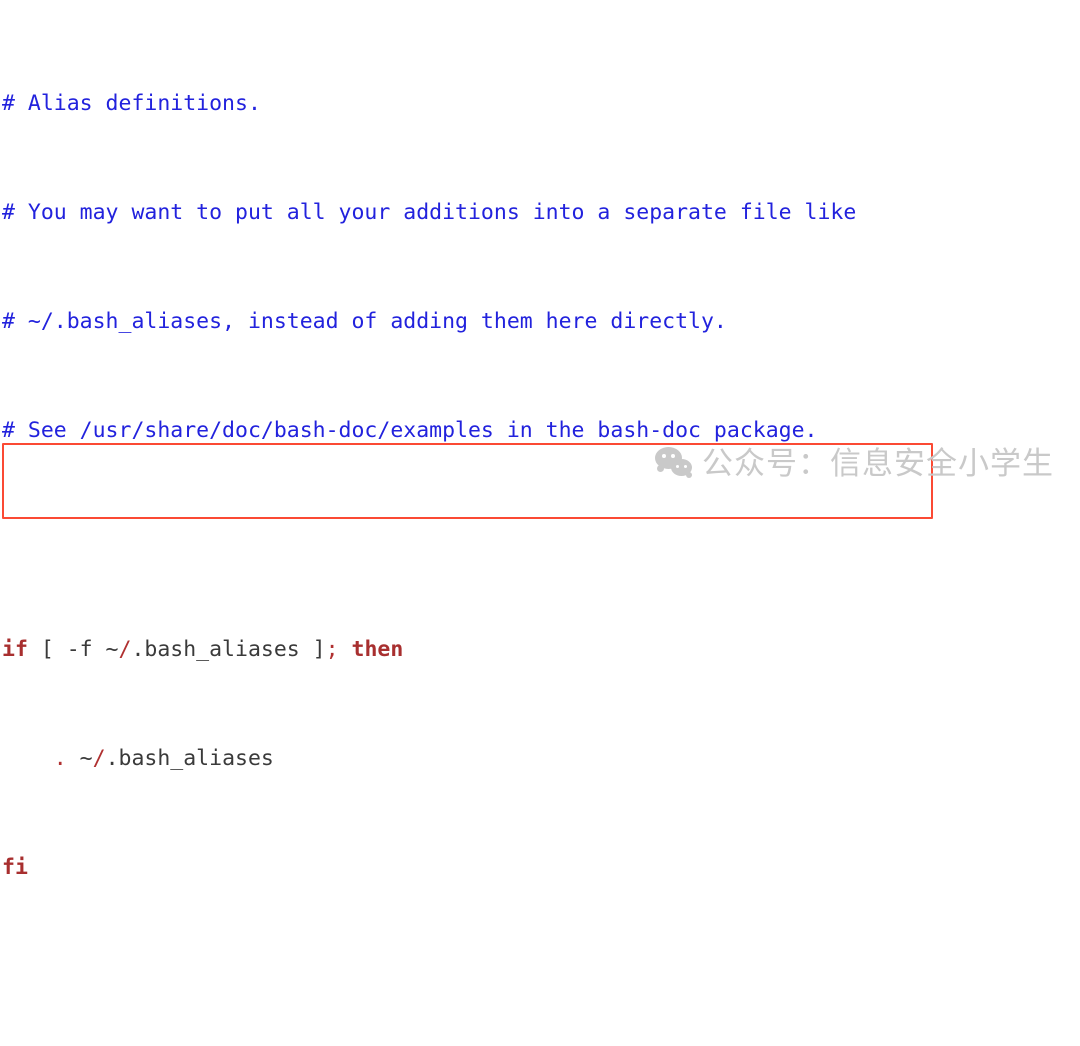  Describe the element at coordinates (228, 649) in the screenshot. I see `path-token: .bash_aliases ]` at that location.